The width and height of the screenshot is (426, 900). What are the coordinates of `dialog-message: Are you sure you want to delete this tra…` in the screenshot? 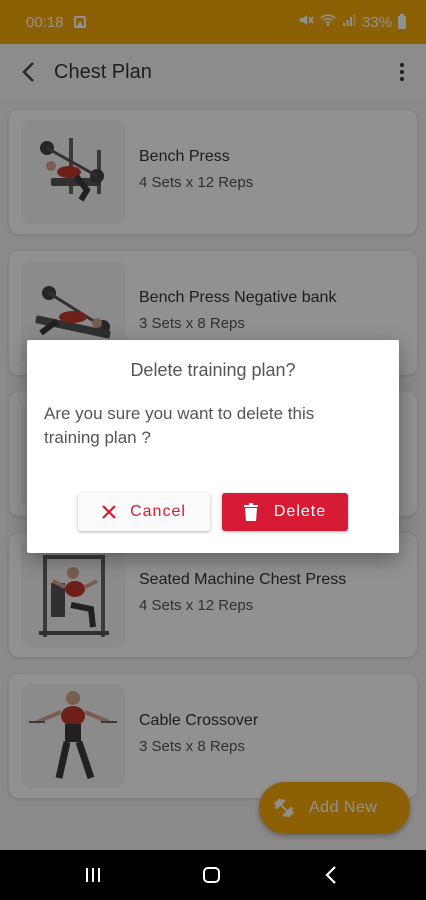 It's located at (179, 425).